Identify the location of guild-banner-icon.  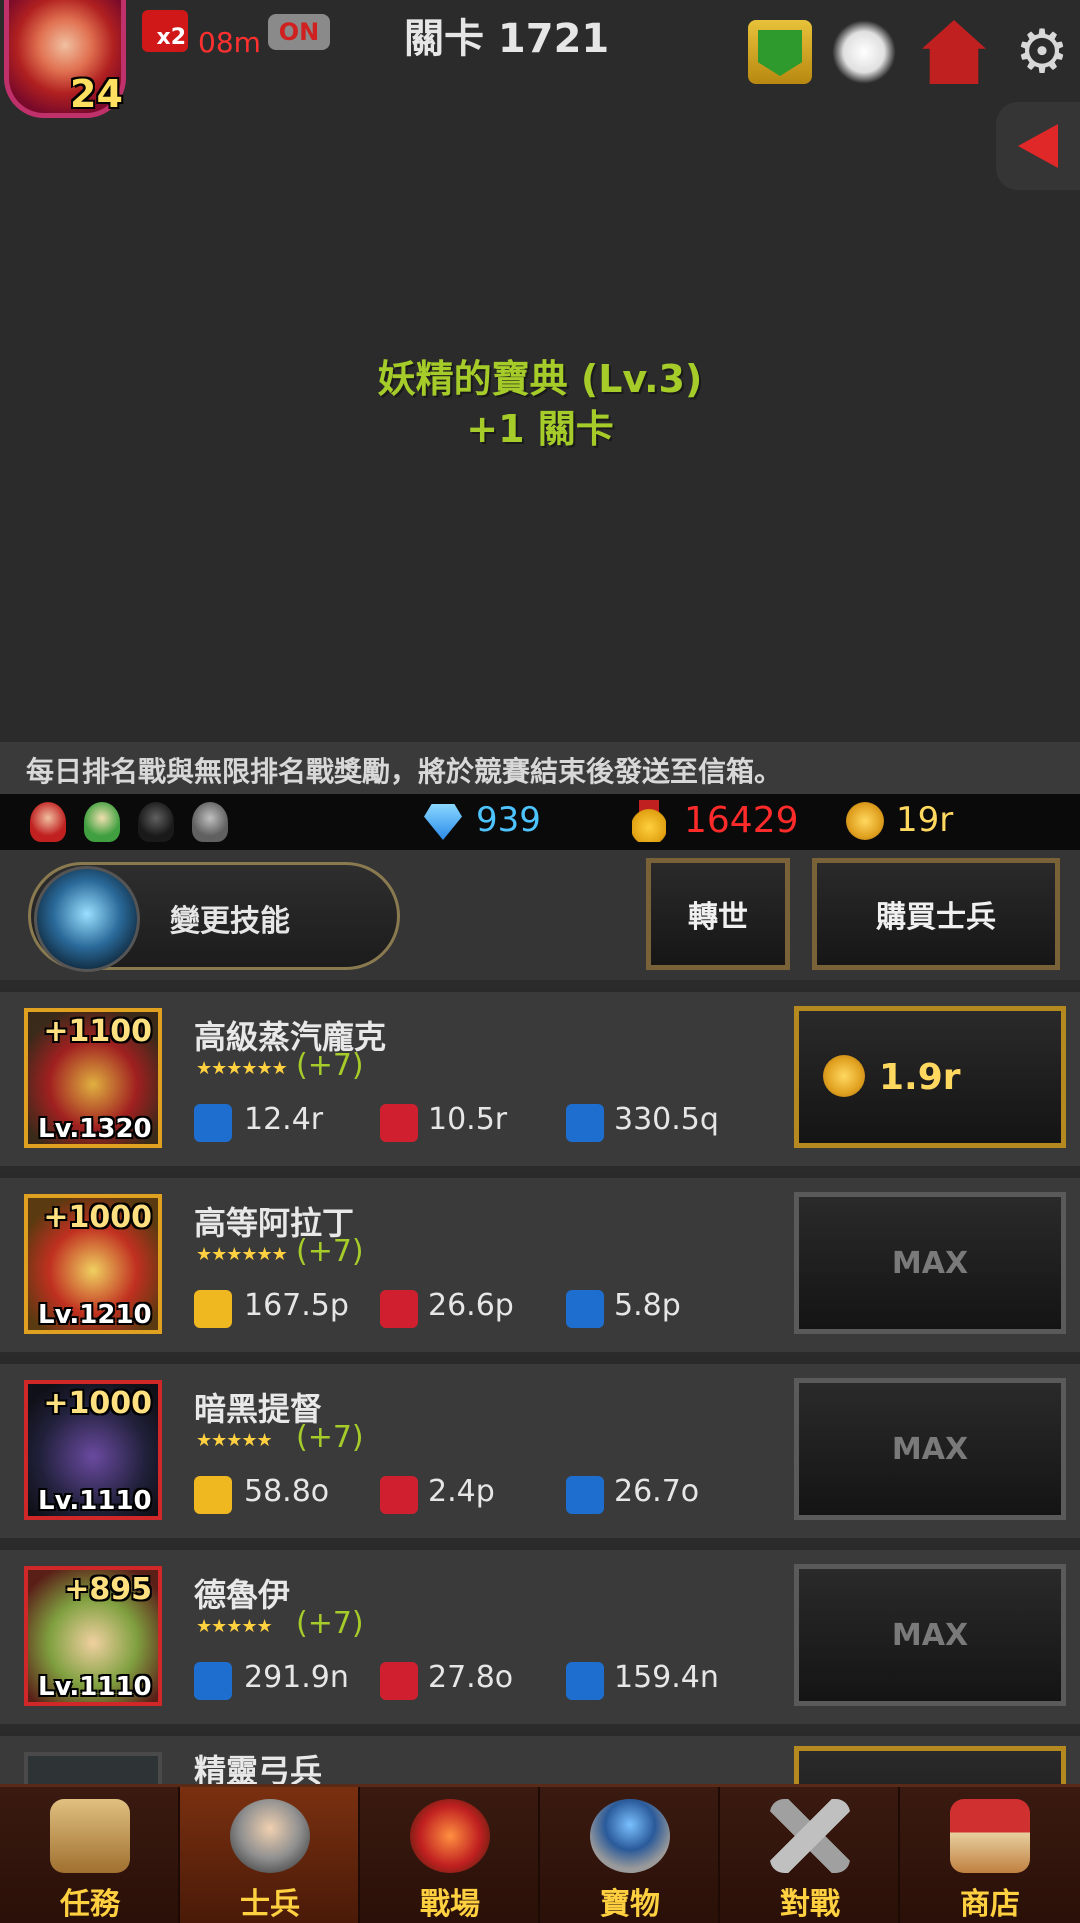
(780, 52).